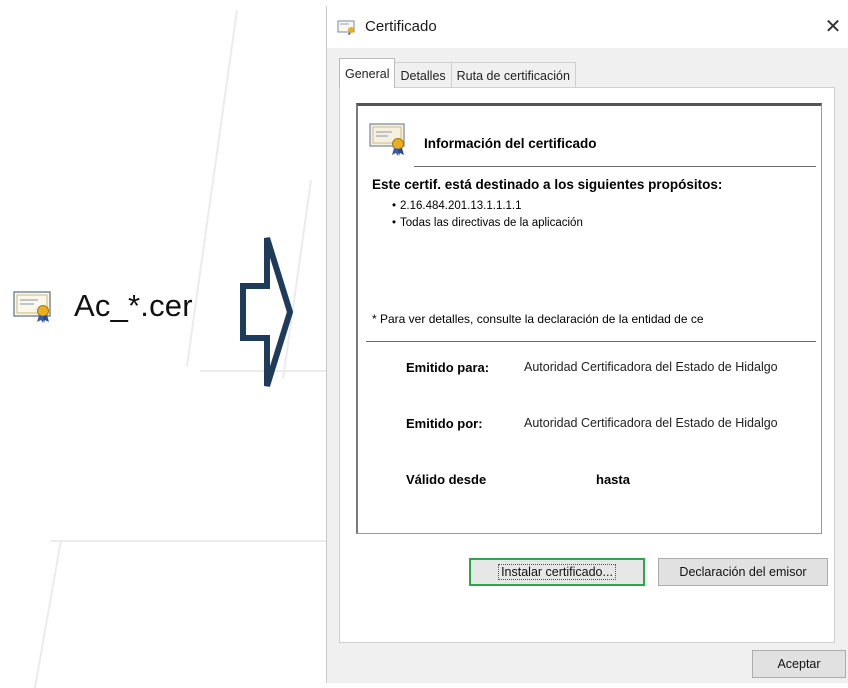 The image size is (848, 688). I want to click on list-item: Todas las directivas de la aplicación, so click(487, 223).